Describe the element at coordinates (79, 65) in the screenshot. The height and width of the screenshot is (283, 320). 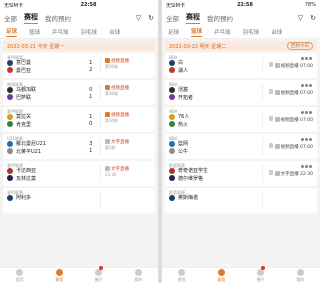
I see `match-card: 意甲联赛 意巴曼 1 曼巴亚 2 视频直播 第30轮` at that location.